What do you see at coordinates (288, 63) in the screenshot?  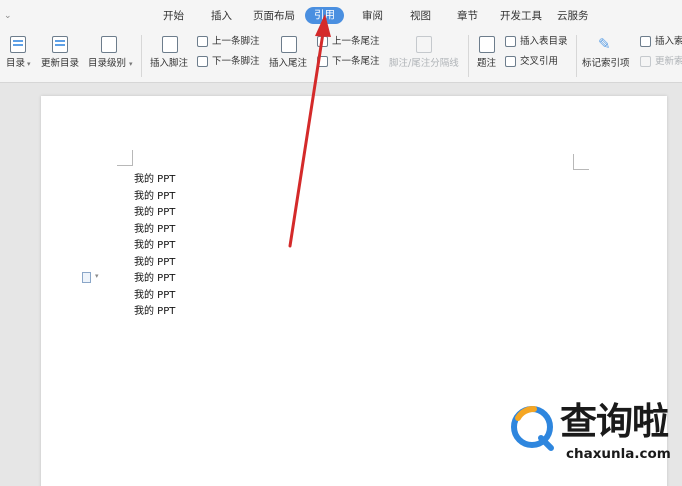 I see `insert-endnote-label: 插入尾注` at bounding box center [288, 63].